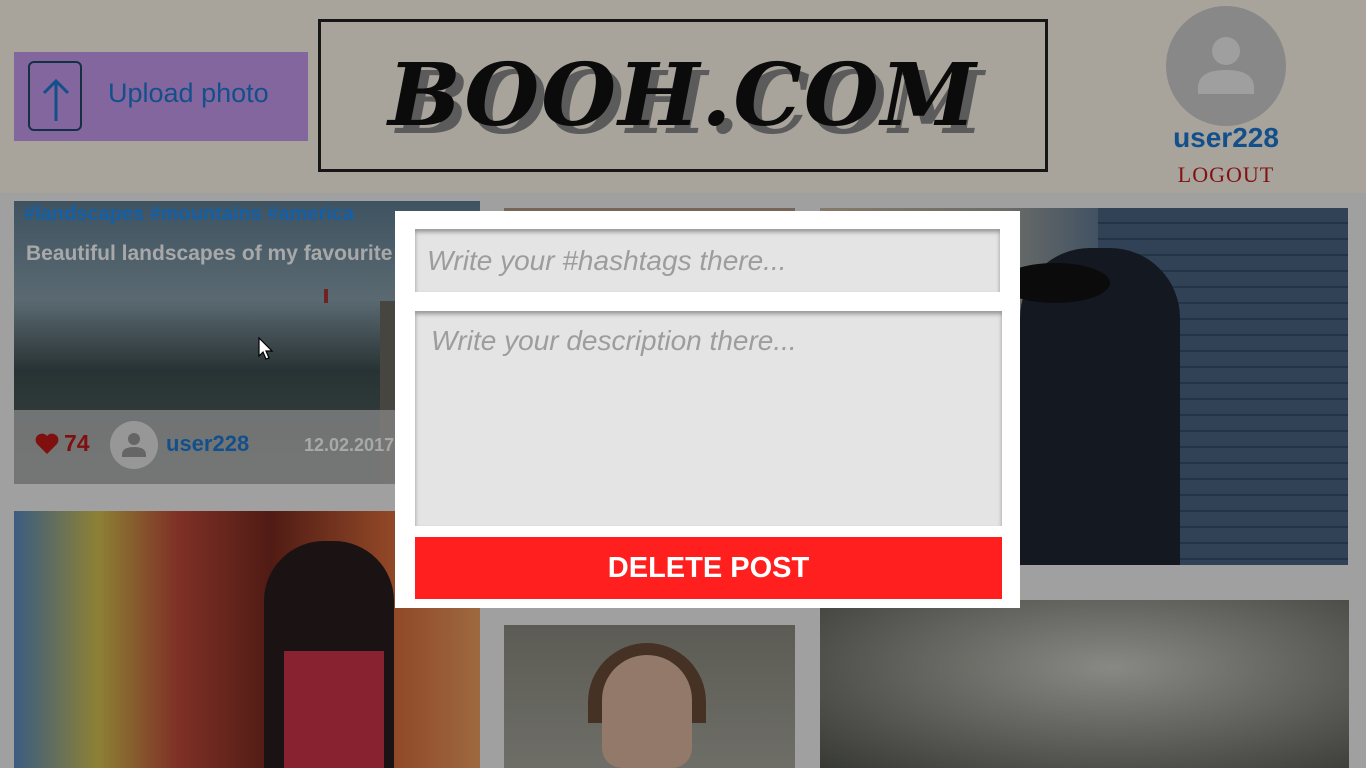  I want to click on description-input, so click(708, 418).